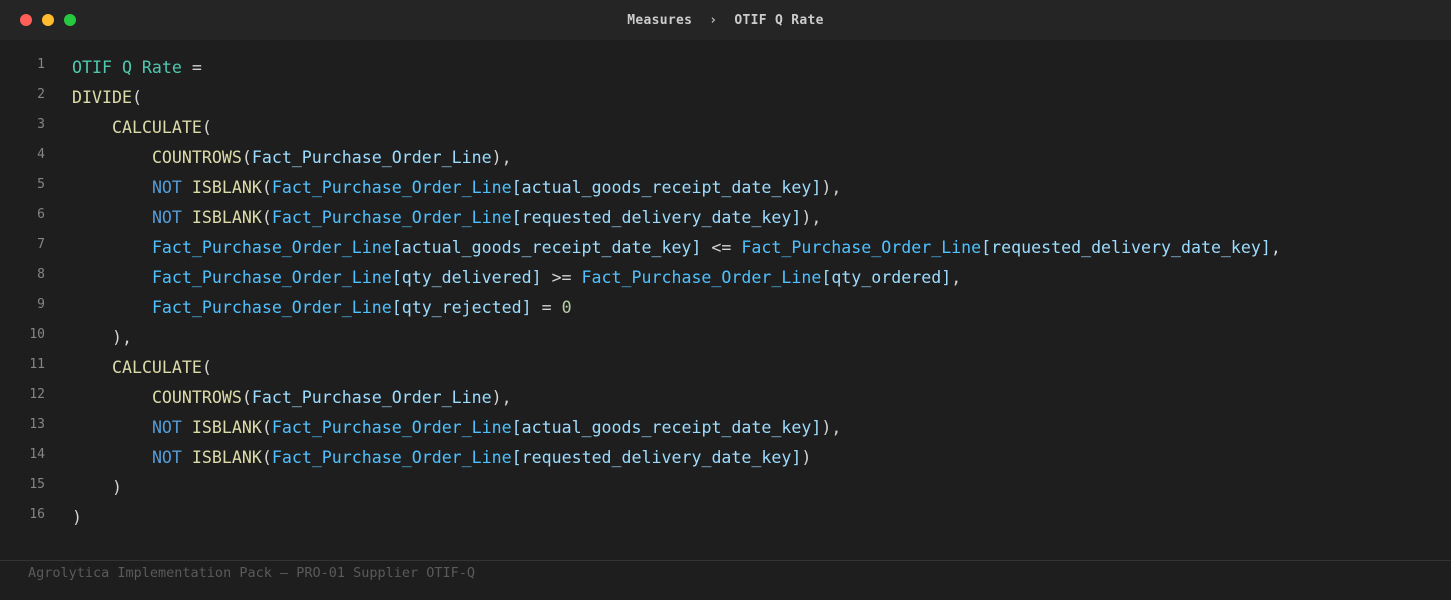 This screenshot has width=1451, height=600. I want to click on code-line: 15 ), so click(725, 488).